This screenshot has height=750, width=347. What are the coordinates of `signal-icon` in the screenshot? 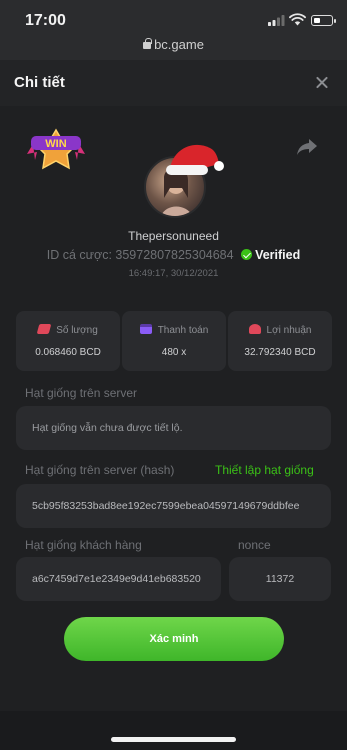 It's located at (276, 20).